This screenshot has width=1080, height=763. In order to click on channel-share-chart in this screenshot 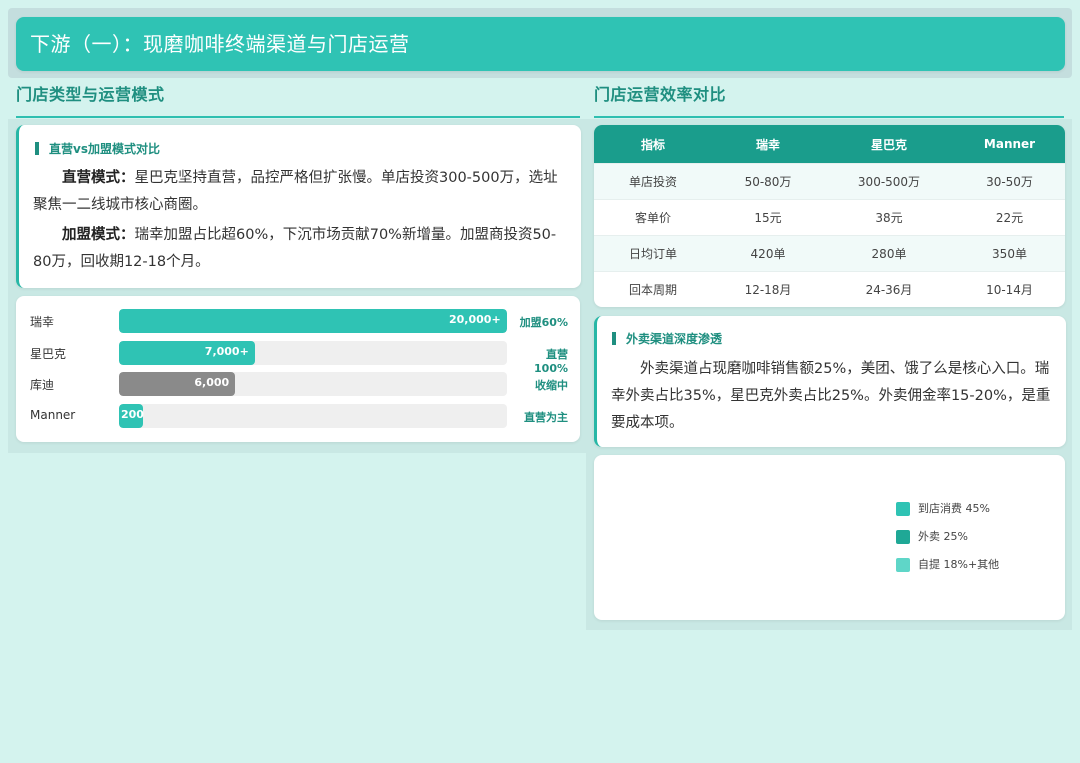, I will do `click(829, 537)`.